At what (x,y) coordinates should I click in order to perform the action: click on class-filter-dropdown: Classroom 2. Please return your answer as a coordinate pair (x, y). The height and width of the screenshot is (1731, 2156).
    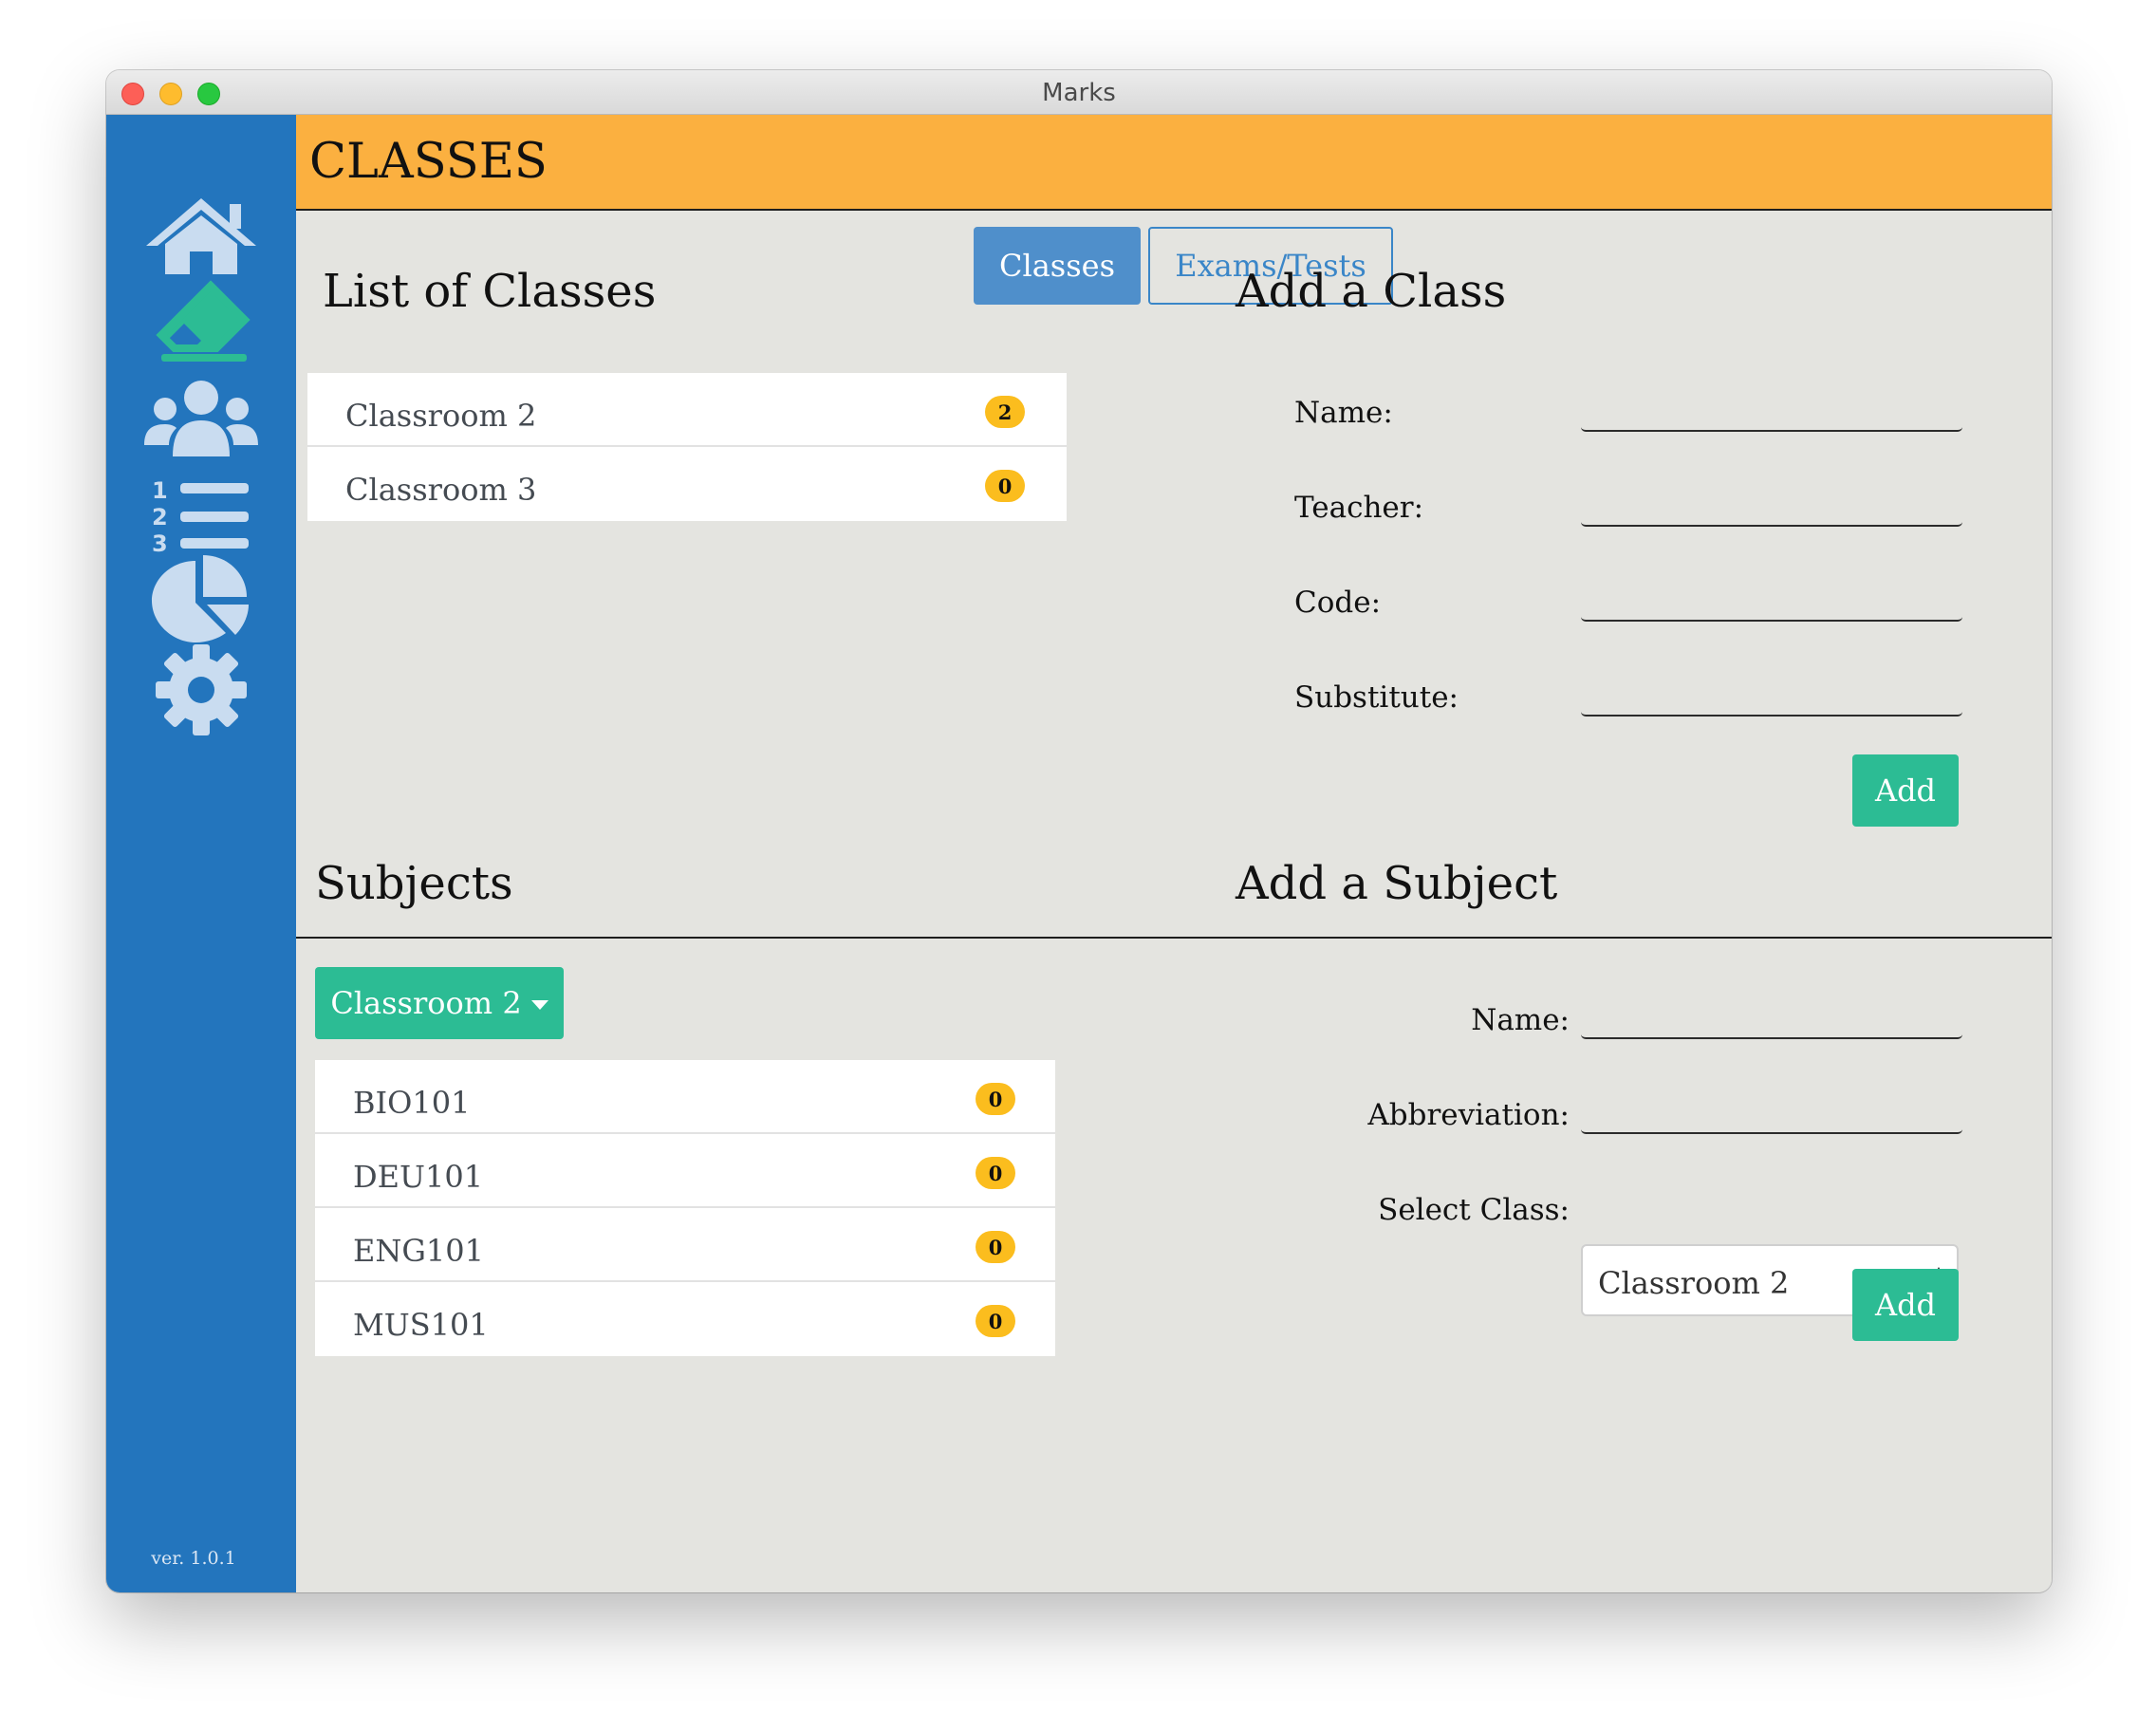
    Looking at the image, I should click on (439, 1003).